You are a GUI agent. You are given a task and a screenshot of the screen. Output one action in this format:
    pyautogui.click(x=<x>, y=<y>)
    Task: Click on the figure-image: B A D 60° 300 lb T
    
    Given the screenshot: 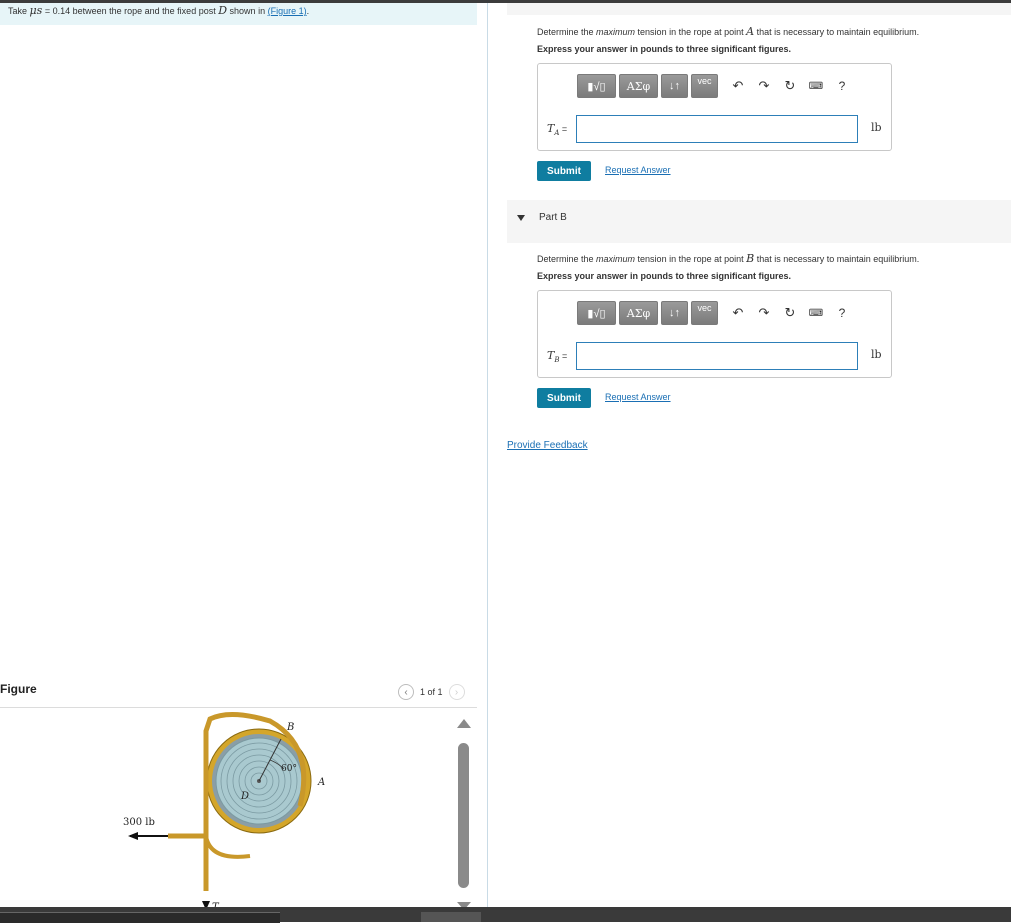 What is the action you would take?
    pyautogui.click(x=224, y=811)
    